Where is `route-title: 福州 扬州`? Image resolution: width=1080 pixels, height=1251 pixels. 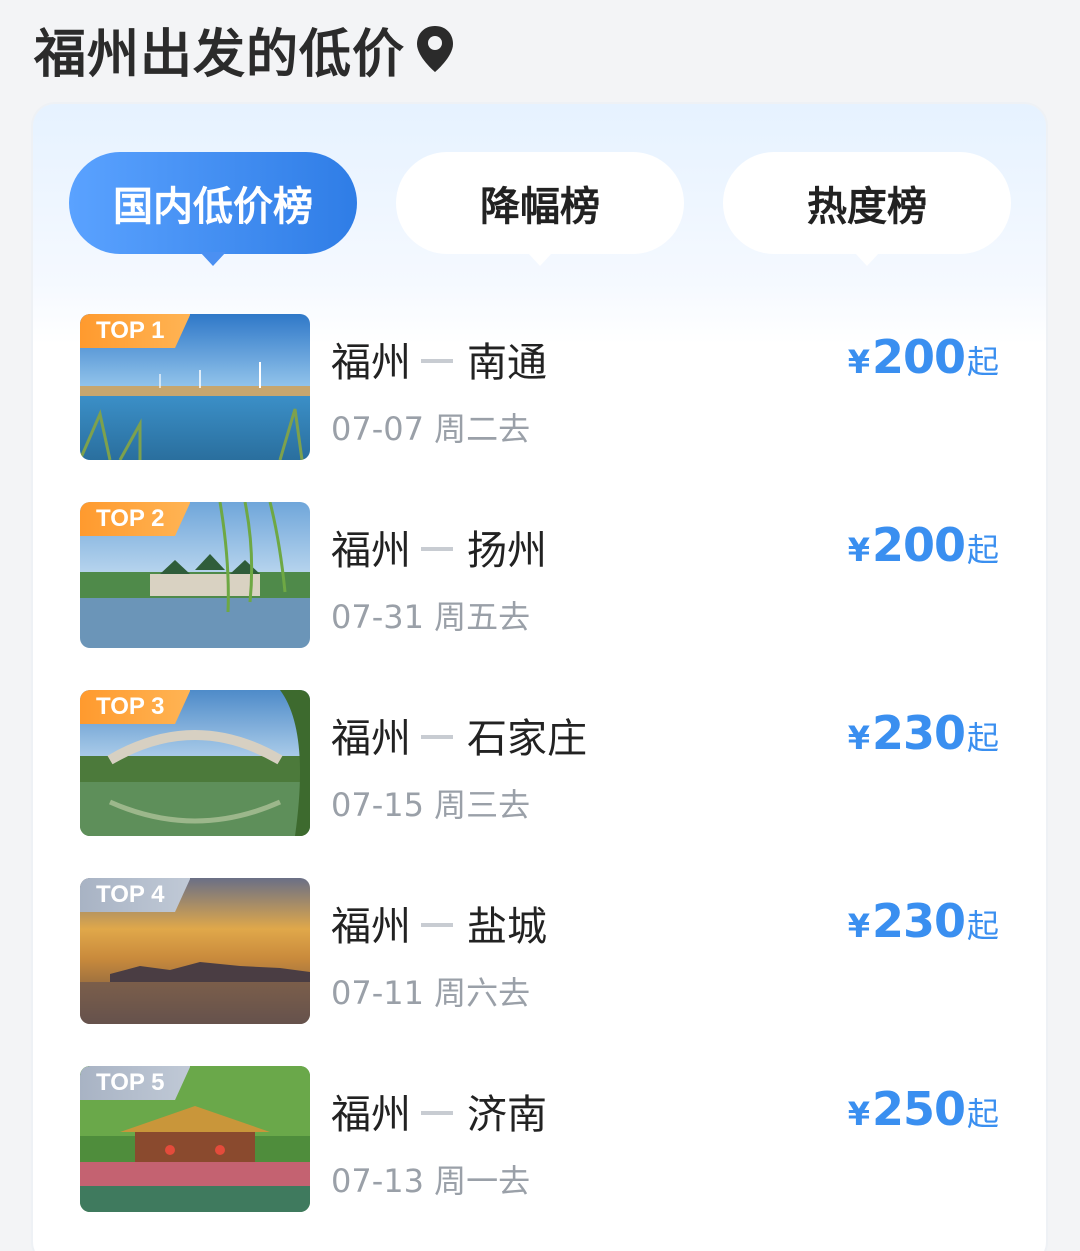 route-title: 福州 扬州 is located at coordinates (439, 547).